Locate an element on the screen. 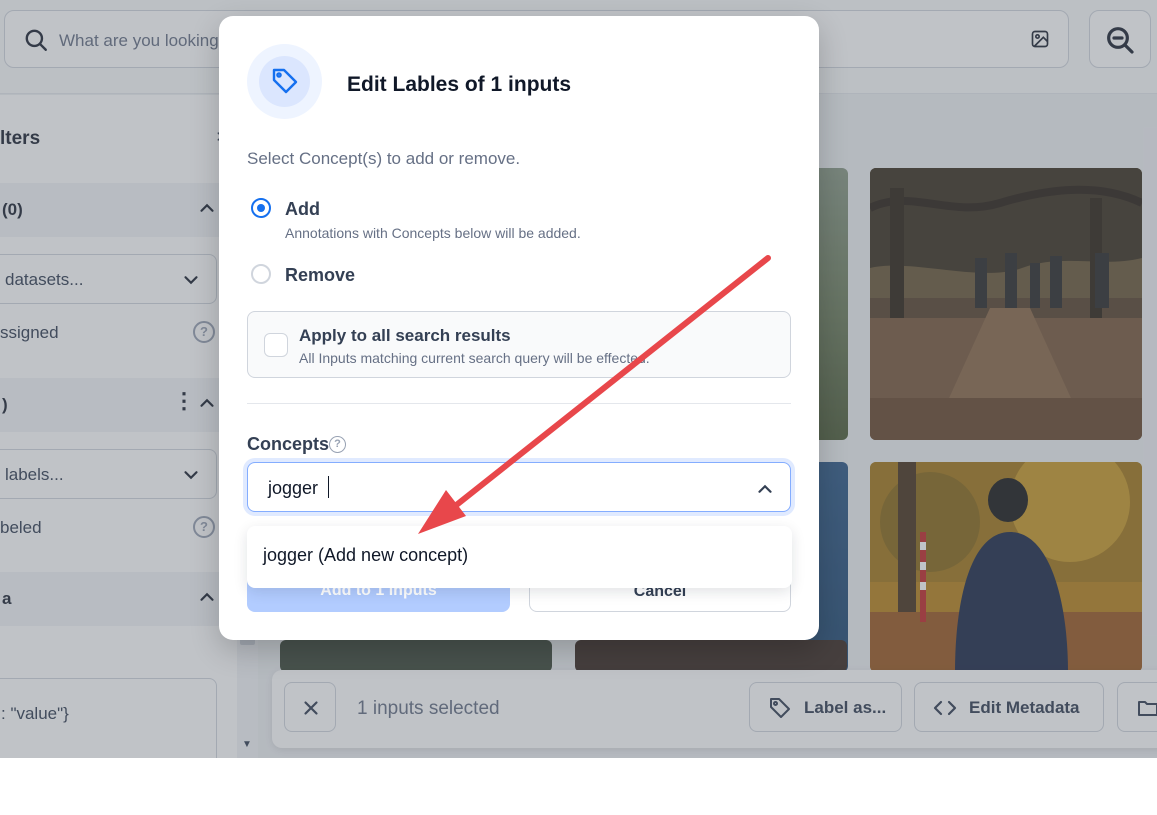  concepts-dropdown: jogger (Add new concept) is located at coordinates (519, 557).